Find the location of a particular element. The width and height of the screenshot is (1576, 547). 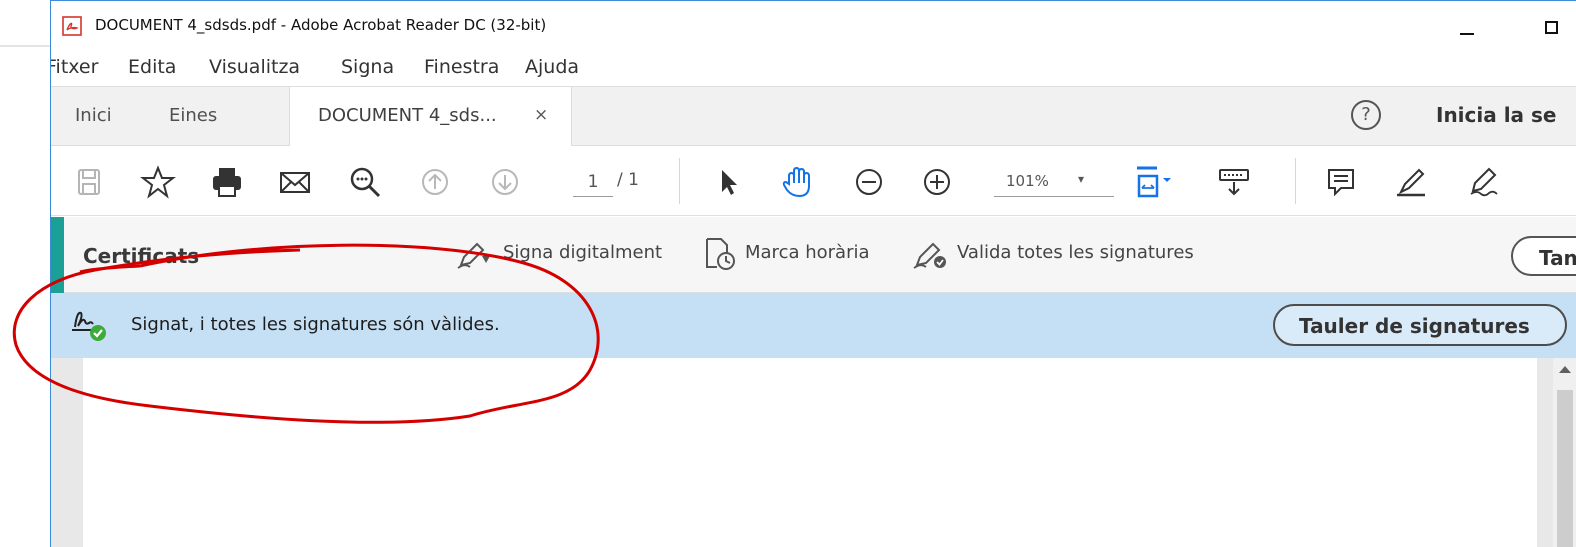

tool-accent-bar is located at coordinates (57, 255).